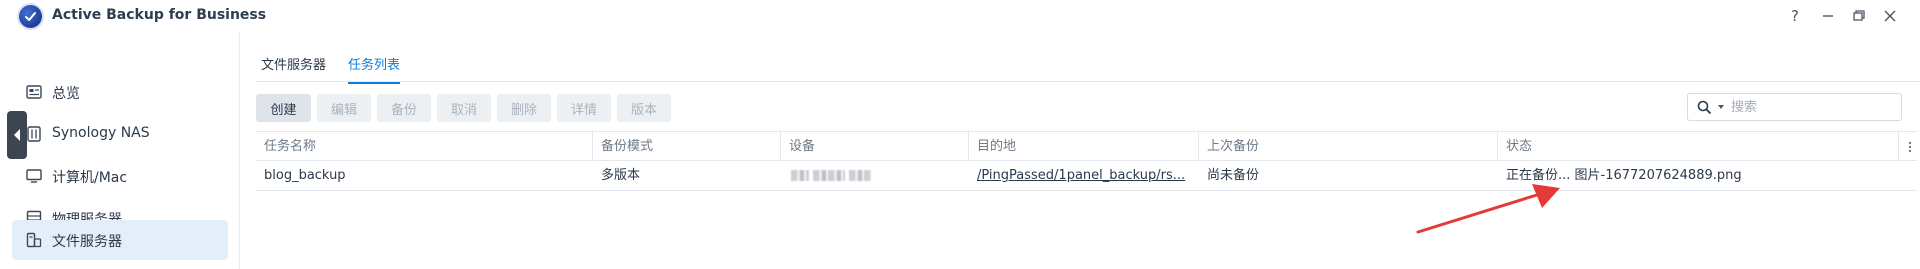  What do you see at coordinates (875, 175) in the screenshot?
I see `cell-device` at bounding box center [875, 175].